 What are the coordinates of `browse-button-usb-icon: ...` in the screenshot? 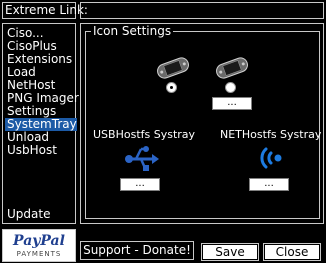 It's located at (140, 184).